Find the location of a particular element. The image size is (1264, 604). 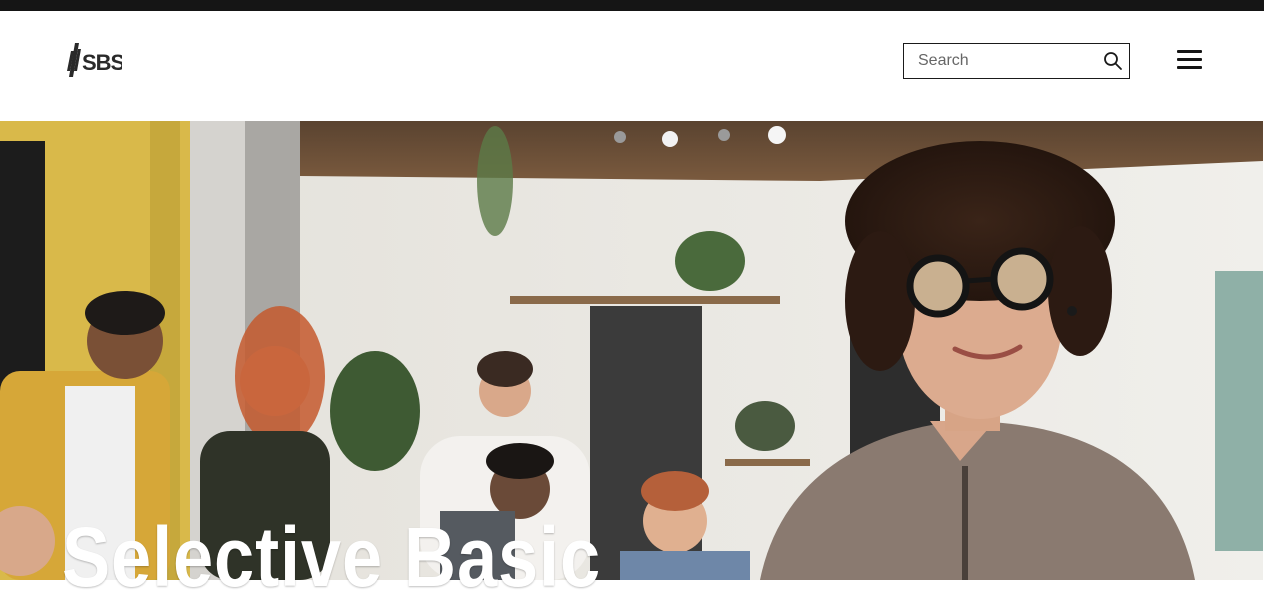

sbs-logo-icon: SBS is located at coordinates (96, 60).